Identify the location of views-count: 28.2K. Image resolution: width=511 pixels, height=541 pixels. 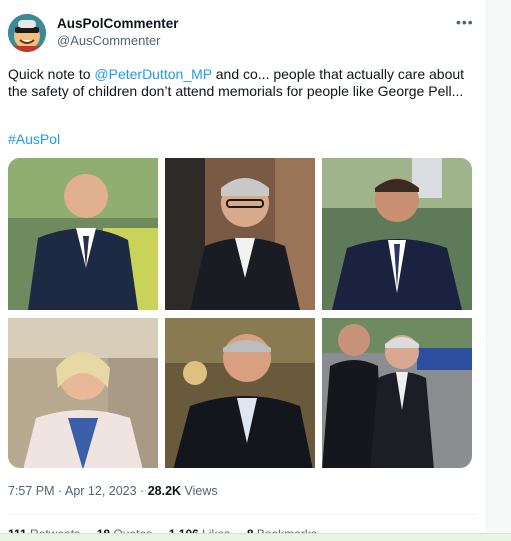
(164, 491).